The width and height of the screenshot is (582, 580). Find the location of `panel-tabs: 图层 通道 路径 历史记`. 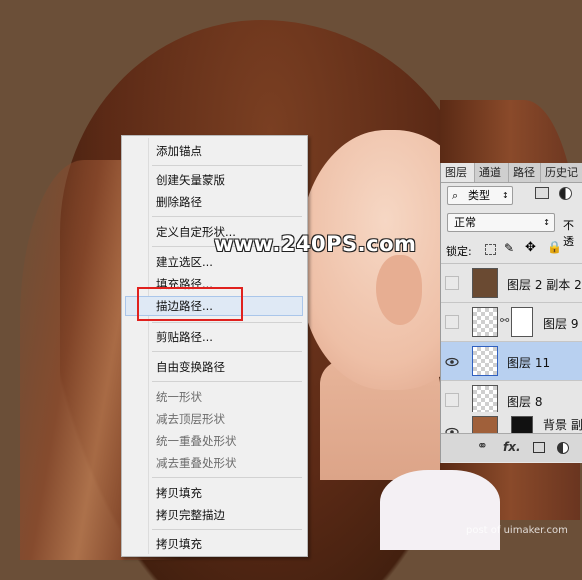

panel-tabs: 图层 通道 路径 历史记 is located at coordinates (511, 173).